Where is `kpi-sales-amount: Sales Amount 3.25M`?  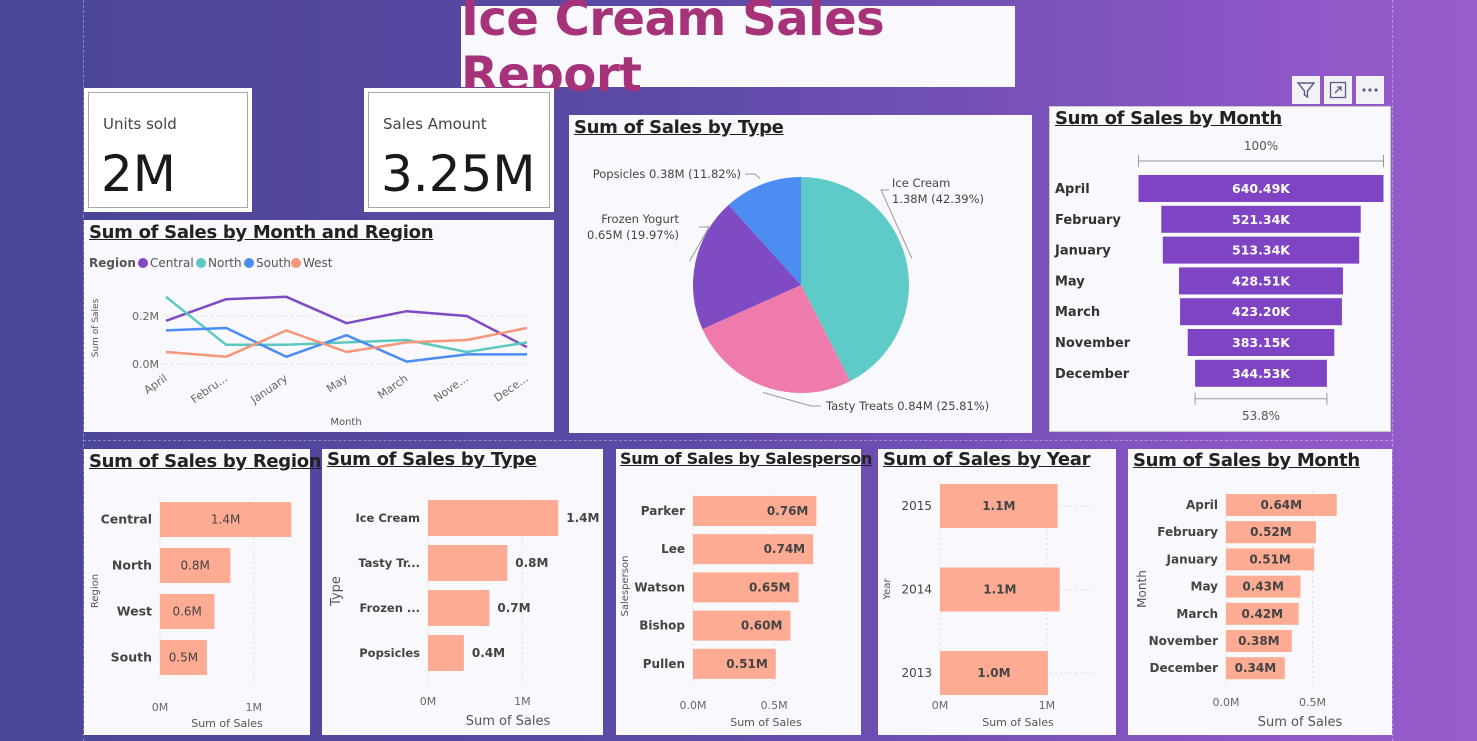 kpi-sales-amount: Sales Amount 3.25M is located at coordinates (459, 150).